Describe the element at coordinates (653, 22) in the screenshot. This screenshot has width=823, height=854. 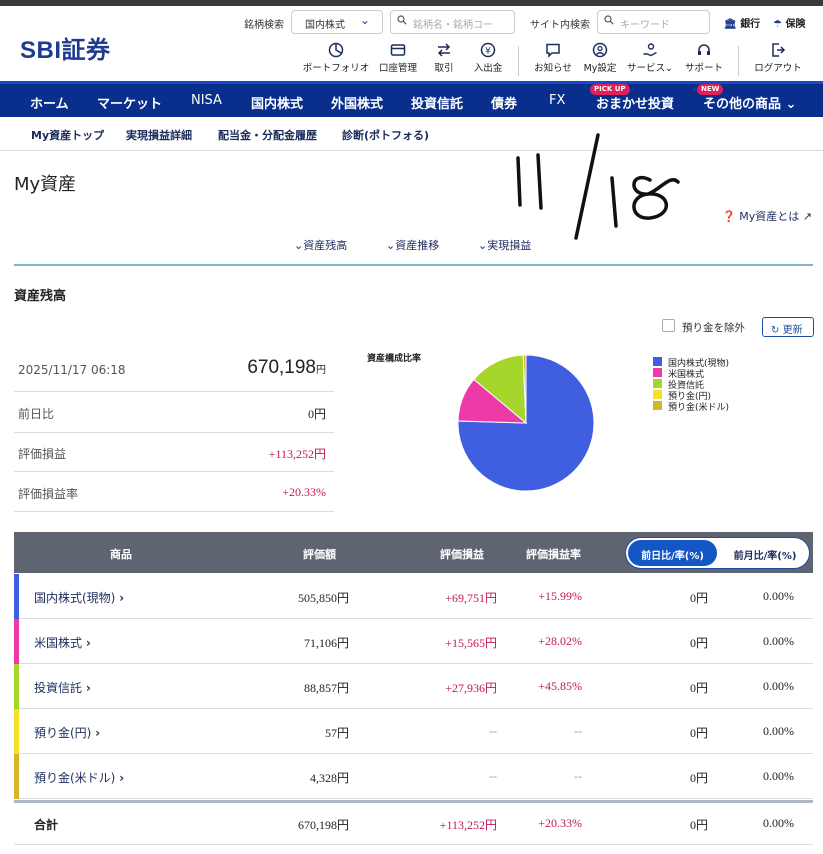
I see `site-search-input: キーワード` at that location.